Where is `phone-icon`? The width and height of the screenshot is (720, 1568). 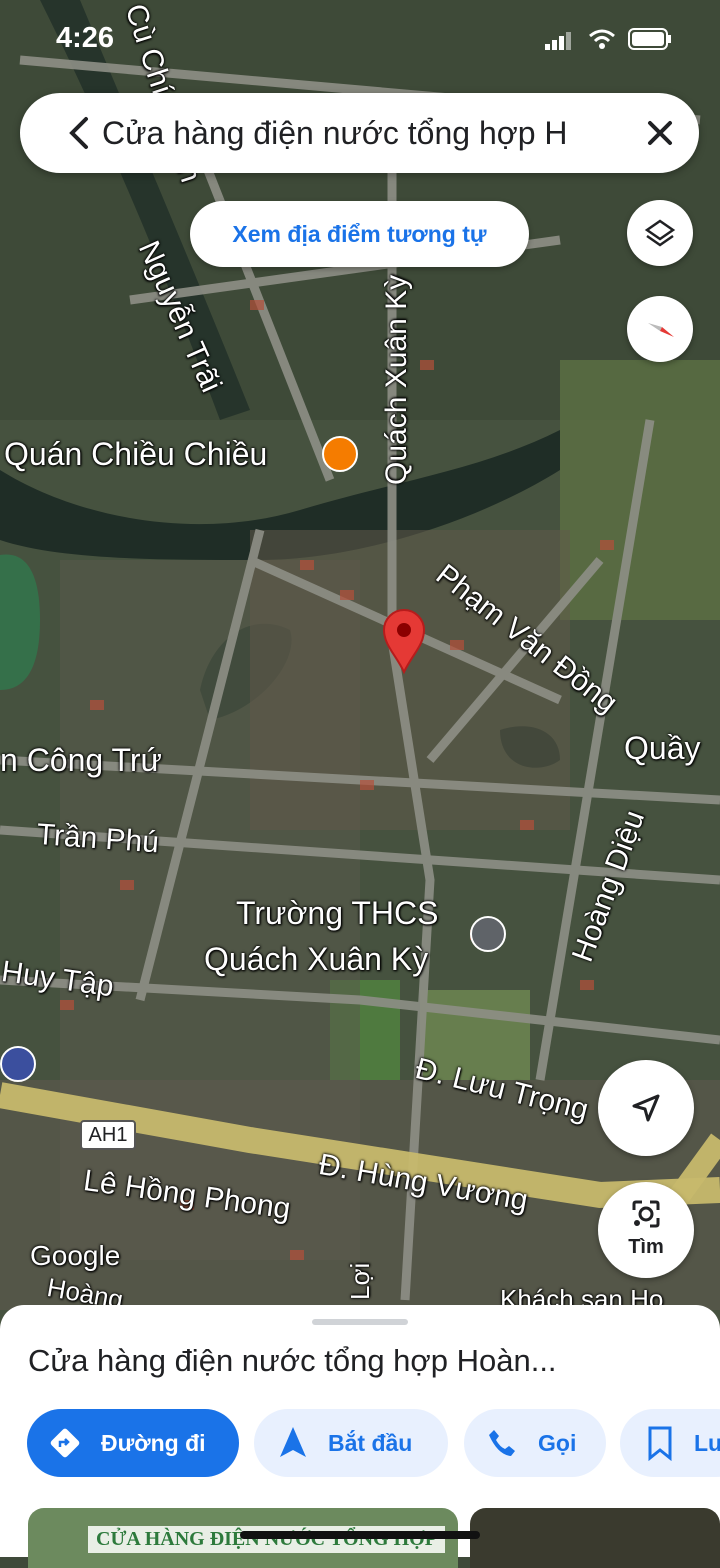
phone-icon is located at coordinates (502, 1443).